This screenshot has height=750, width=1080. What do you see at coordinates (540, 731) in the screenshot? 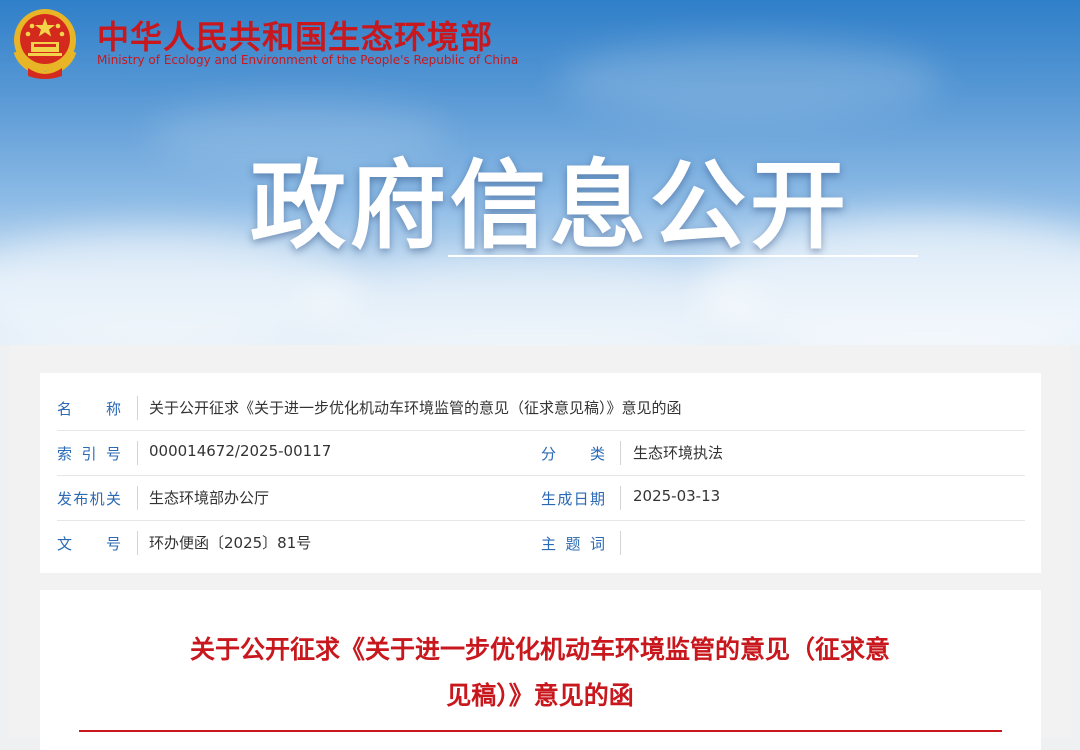
I see `title-divider` at bounding box center [540, 731].